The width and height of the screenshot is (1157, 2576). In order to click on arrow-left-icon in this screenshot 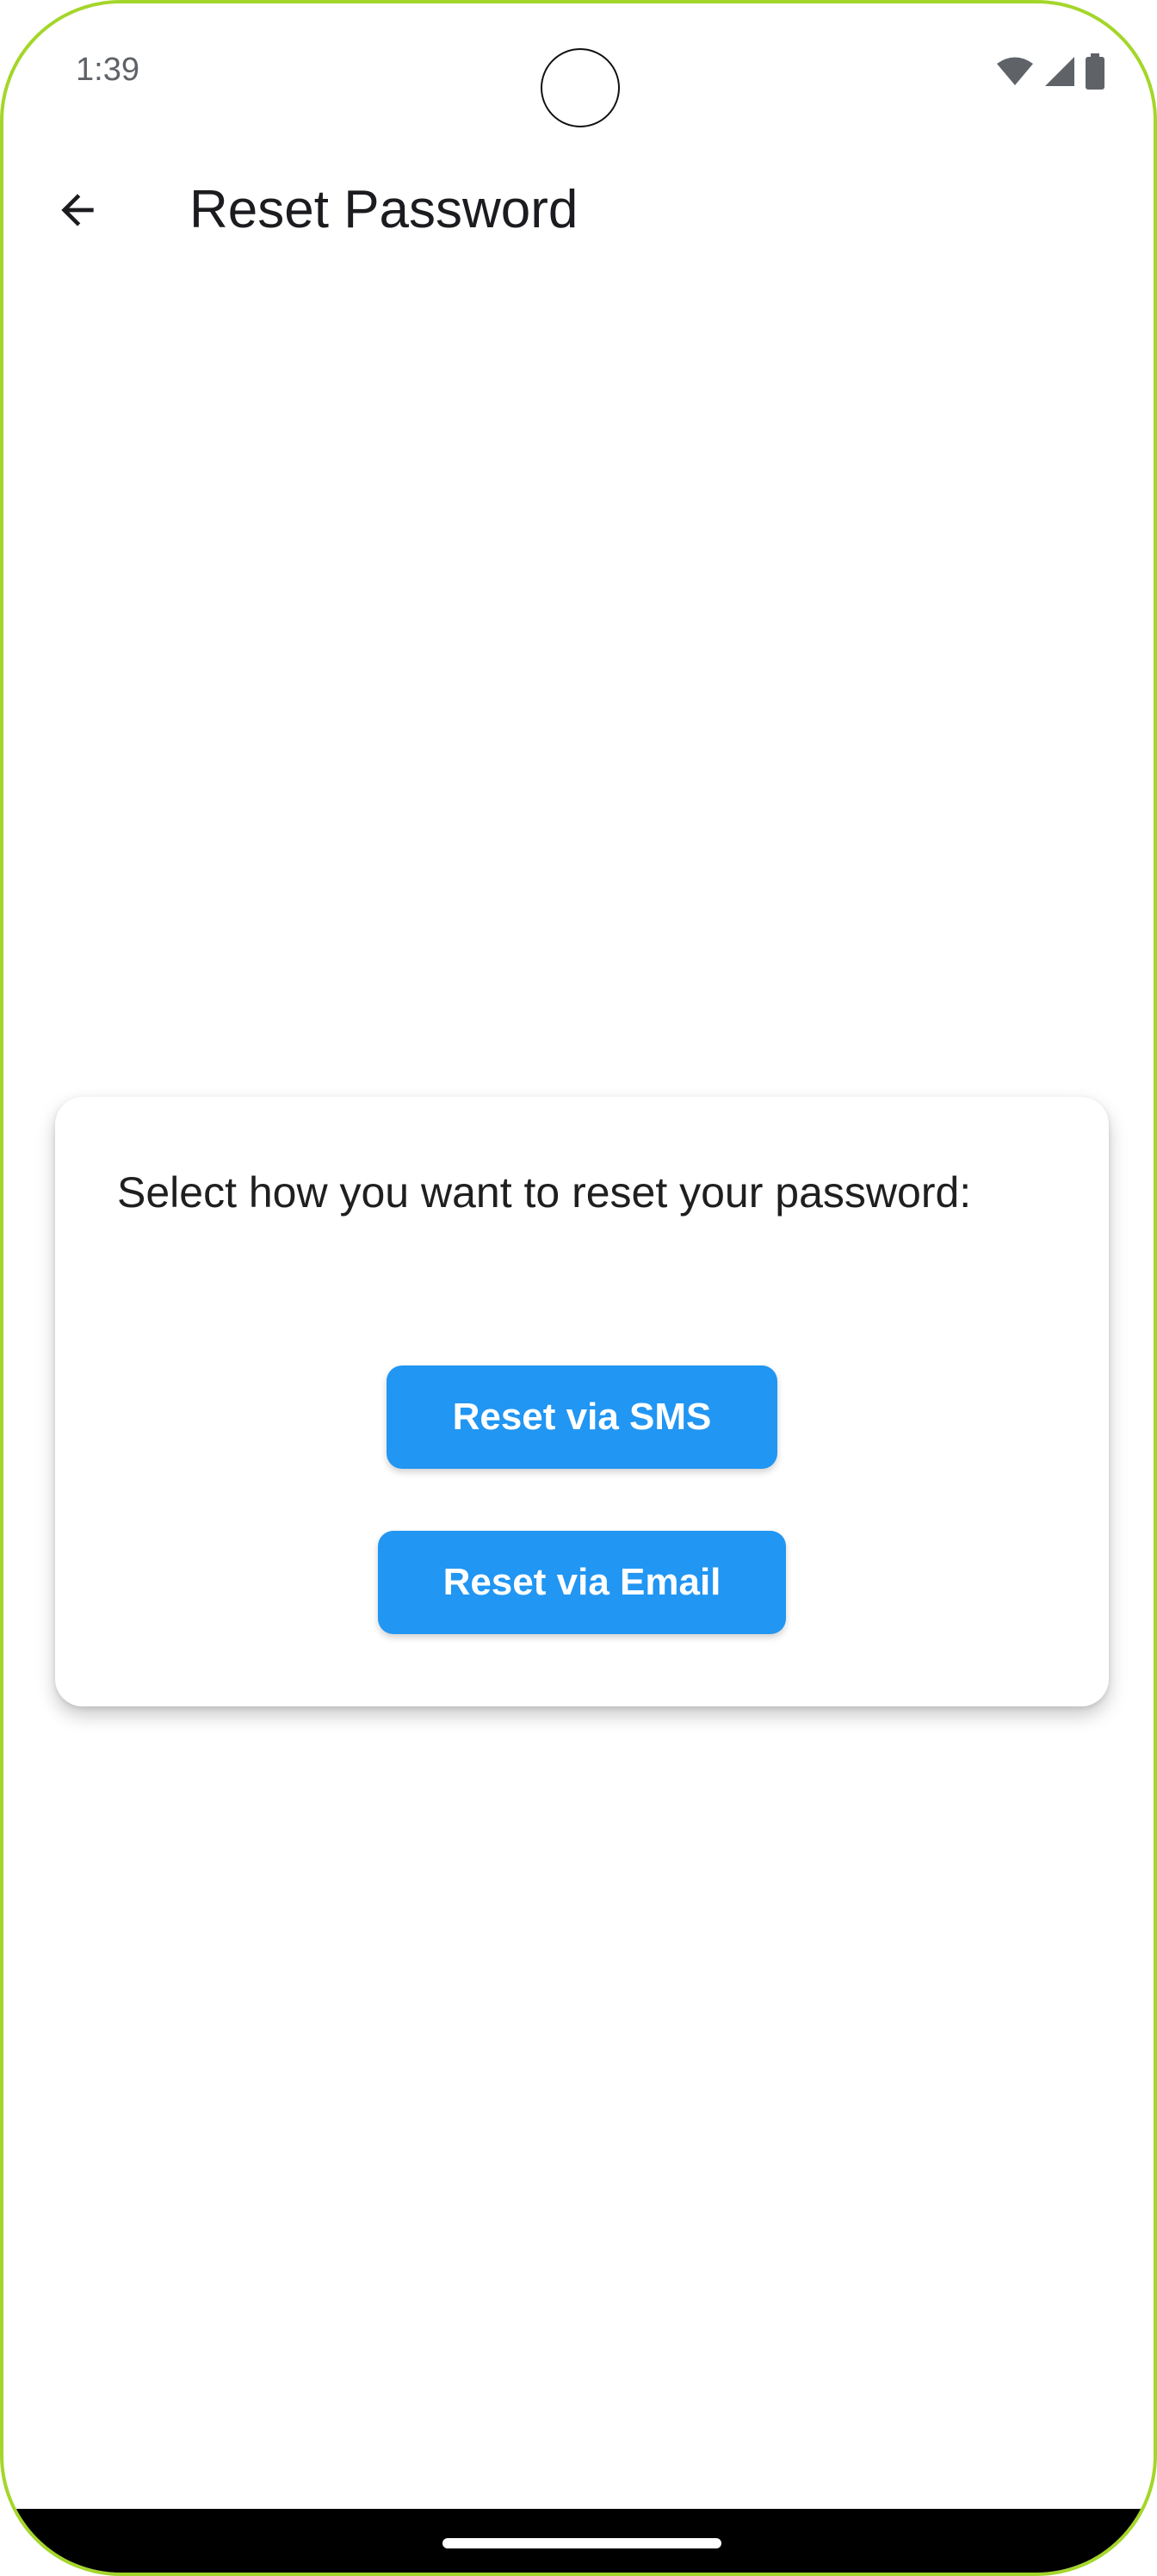, I will do `click(78, 210)`.